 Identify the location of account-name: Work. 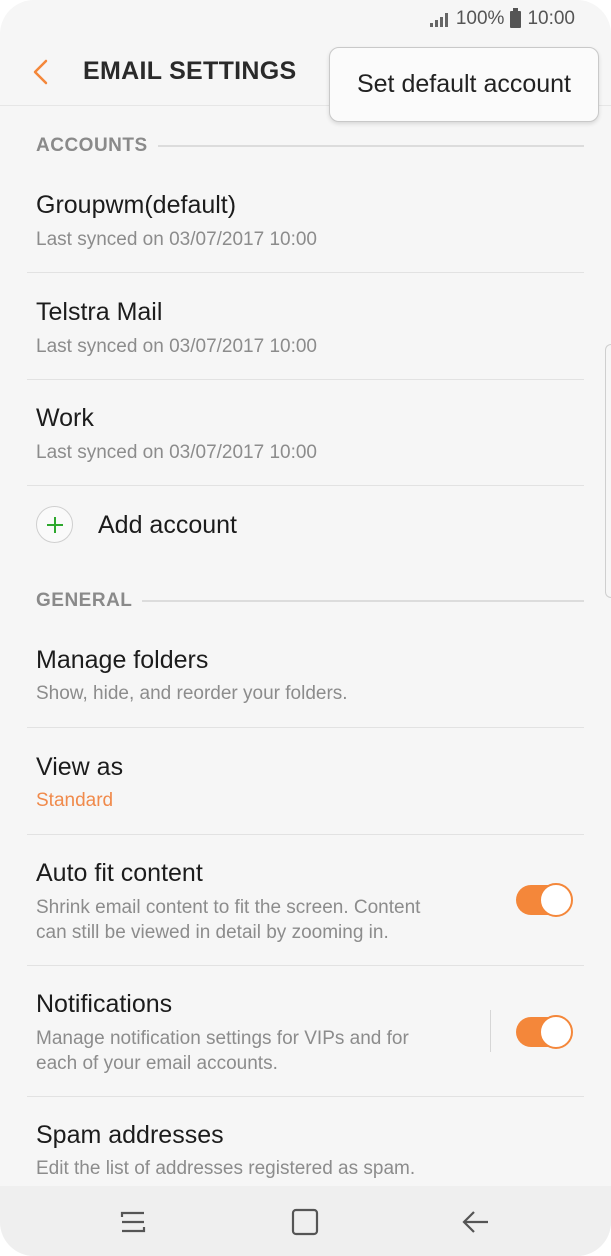
(65, 418).